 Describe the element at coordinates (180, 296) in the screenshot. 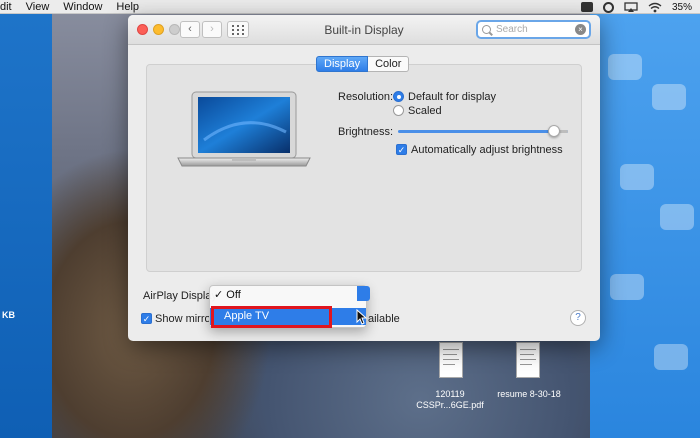

I see `airplay-display-label: AirPlay Display` at that location.